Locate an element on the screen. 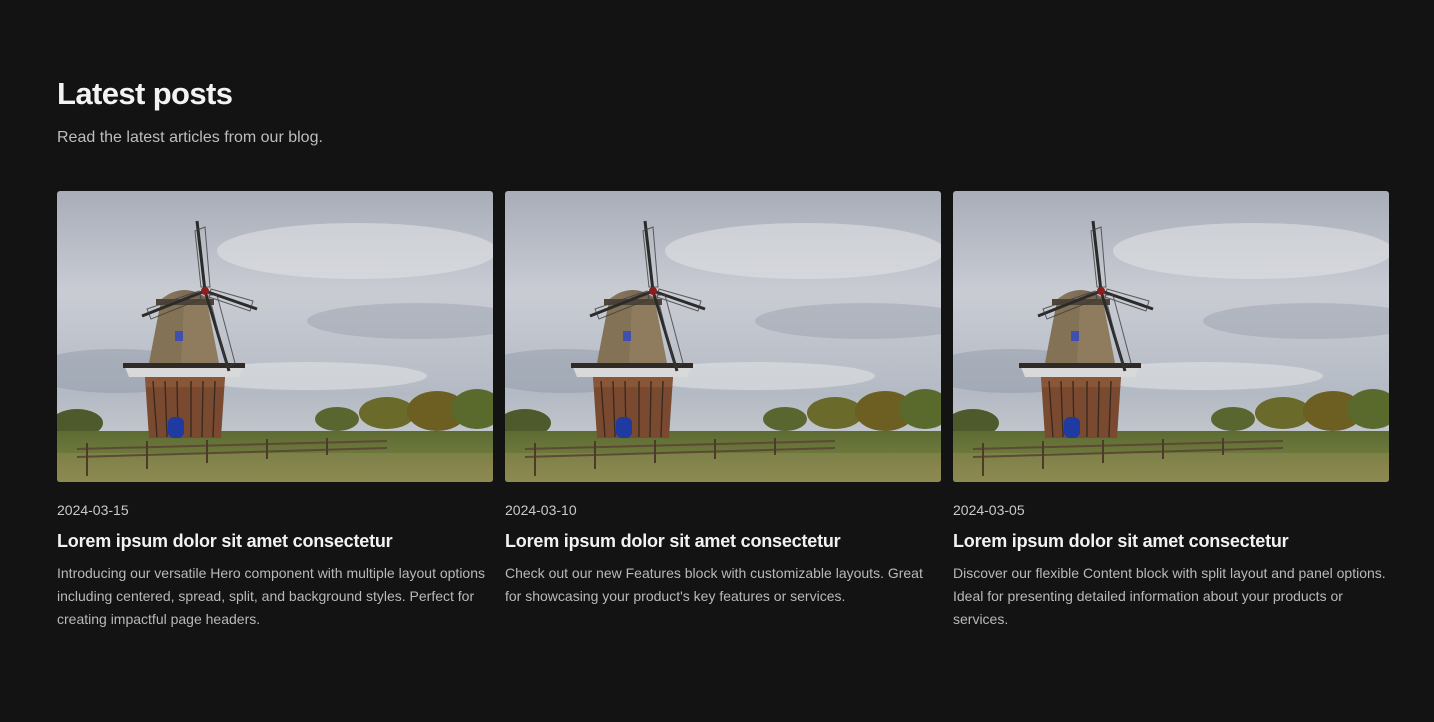 The image size is (1434, 722). post-date: 2024-03-10 is located at coordinates (541, 510).